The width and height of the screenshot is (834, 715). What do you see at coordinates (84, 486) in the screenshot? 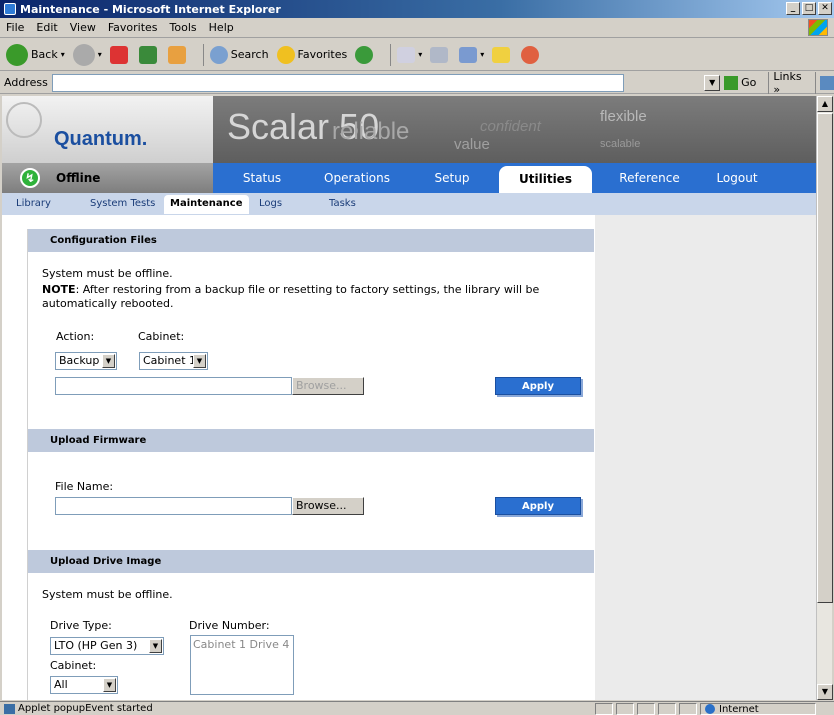
I see `firmware-file-label: File Name:` at bounding box center [84, 486].